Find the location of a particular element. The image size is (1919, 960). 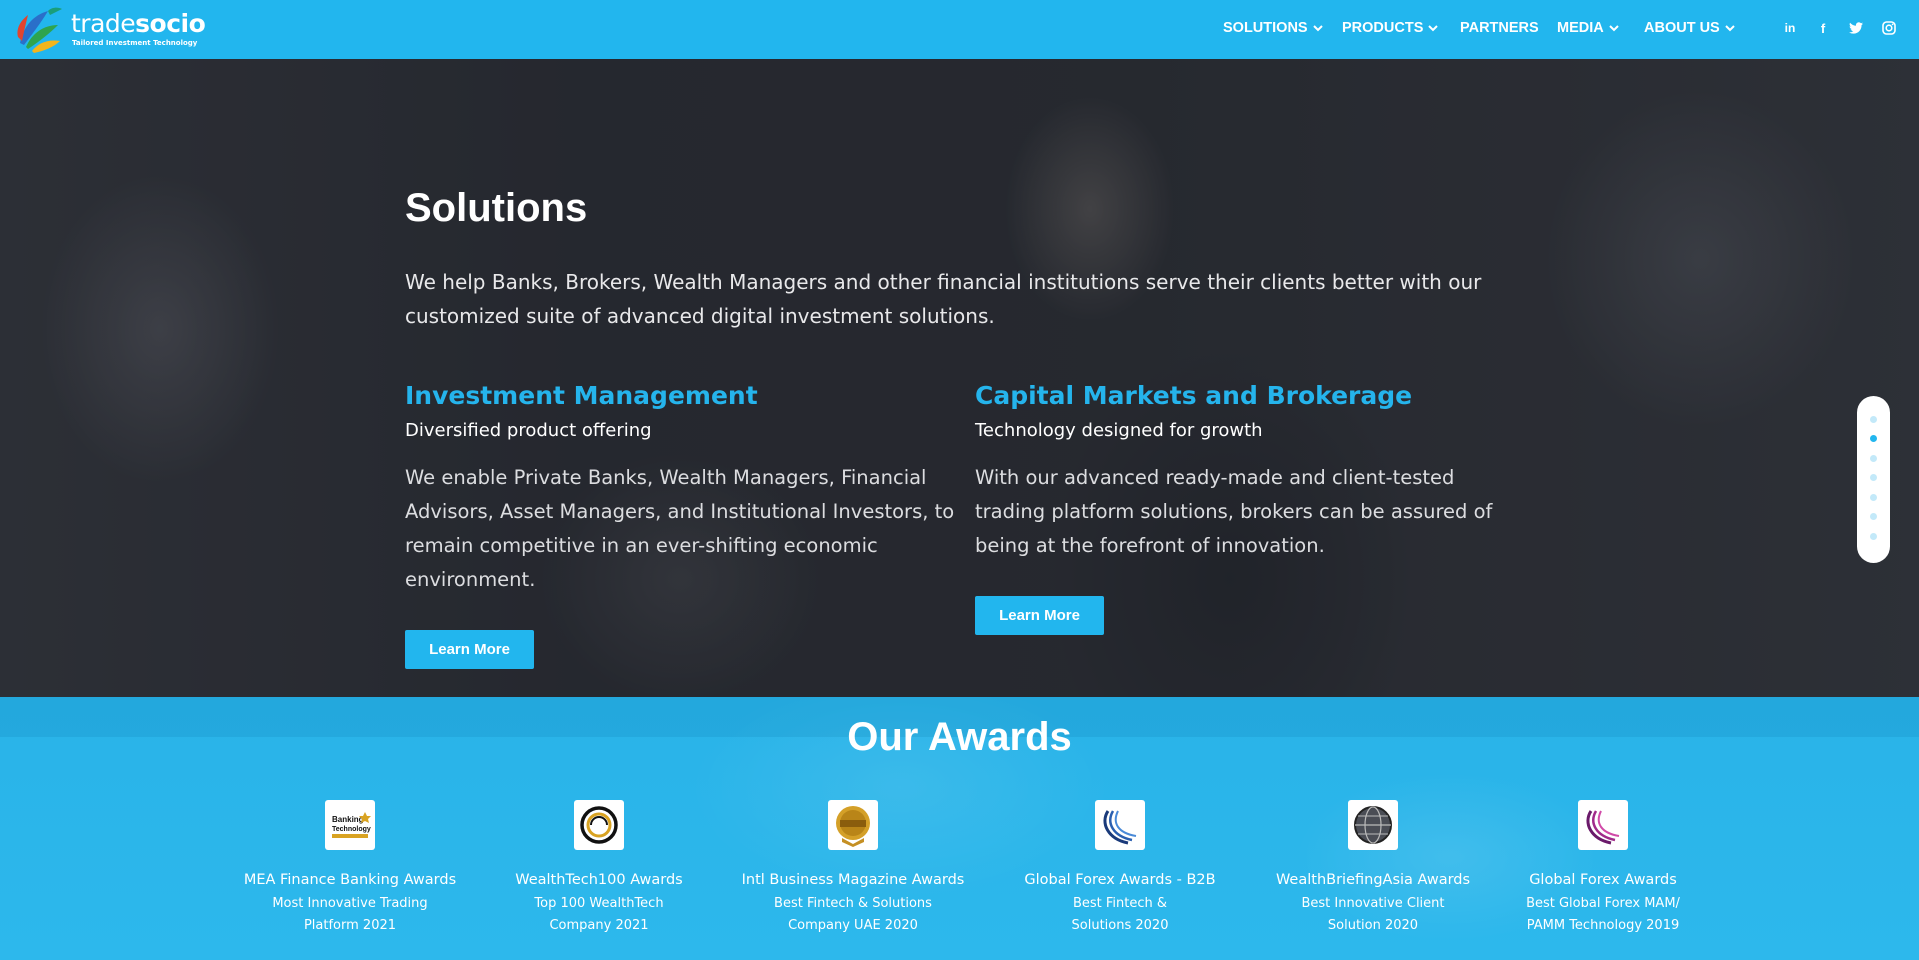

global-forex-purple-swoosh-icon is located at coordinates (1603, 827).